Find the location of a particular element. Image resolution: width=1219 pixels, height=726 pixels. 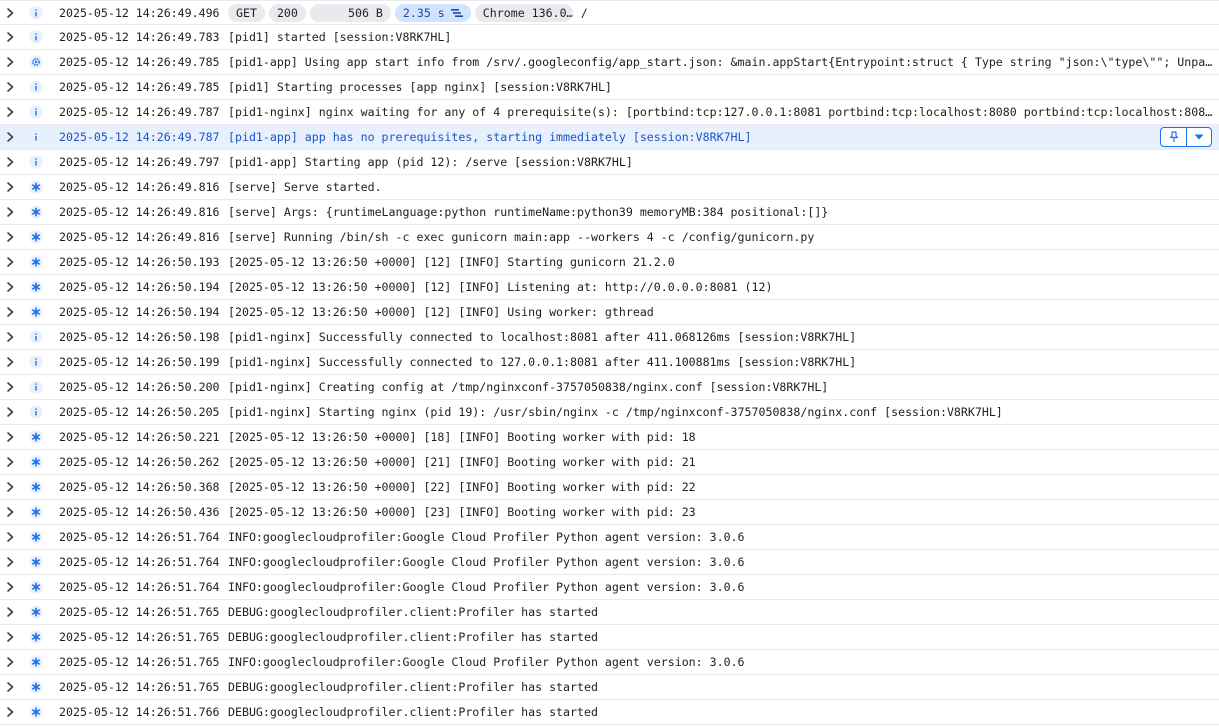

latency-value: 2.35 s is located at coordinates (423, 13).